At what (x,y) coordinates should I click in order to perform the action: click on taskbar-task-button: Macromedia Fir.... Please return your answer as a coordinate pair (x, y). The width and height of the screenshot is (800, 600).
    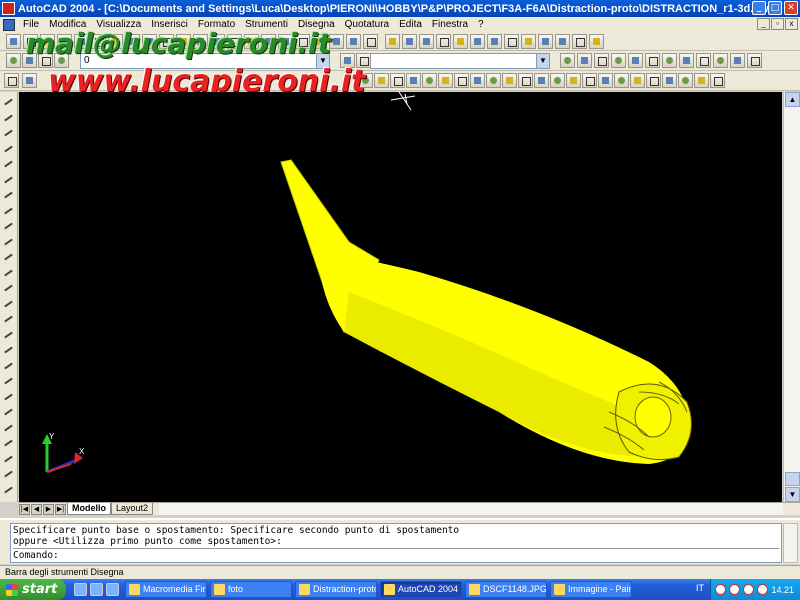
    Looking at the image, I should click on (166, 589).